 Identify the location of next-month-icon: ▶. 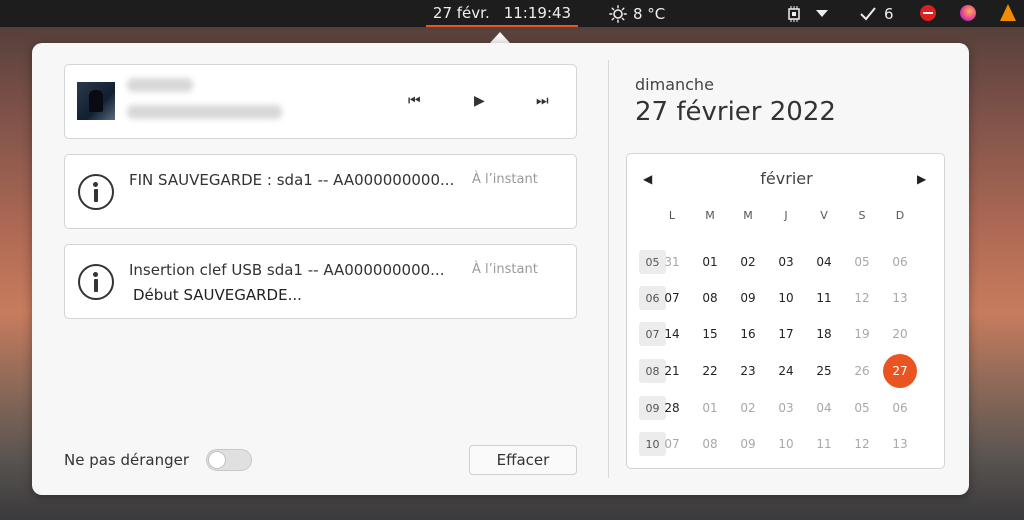
(921, 179).